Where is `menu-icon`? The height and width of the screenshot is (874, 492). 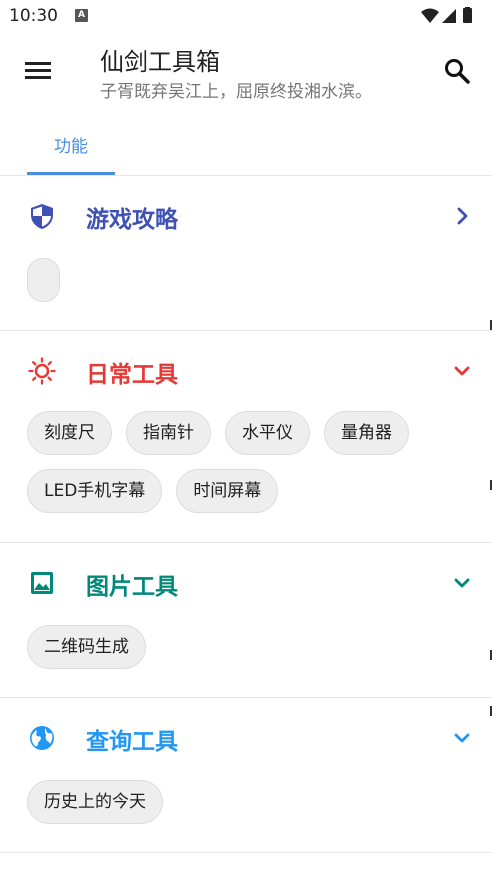
menu-icon is located at coordinates (38, 70).